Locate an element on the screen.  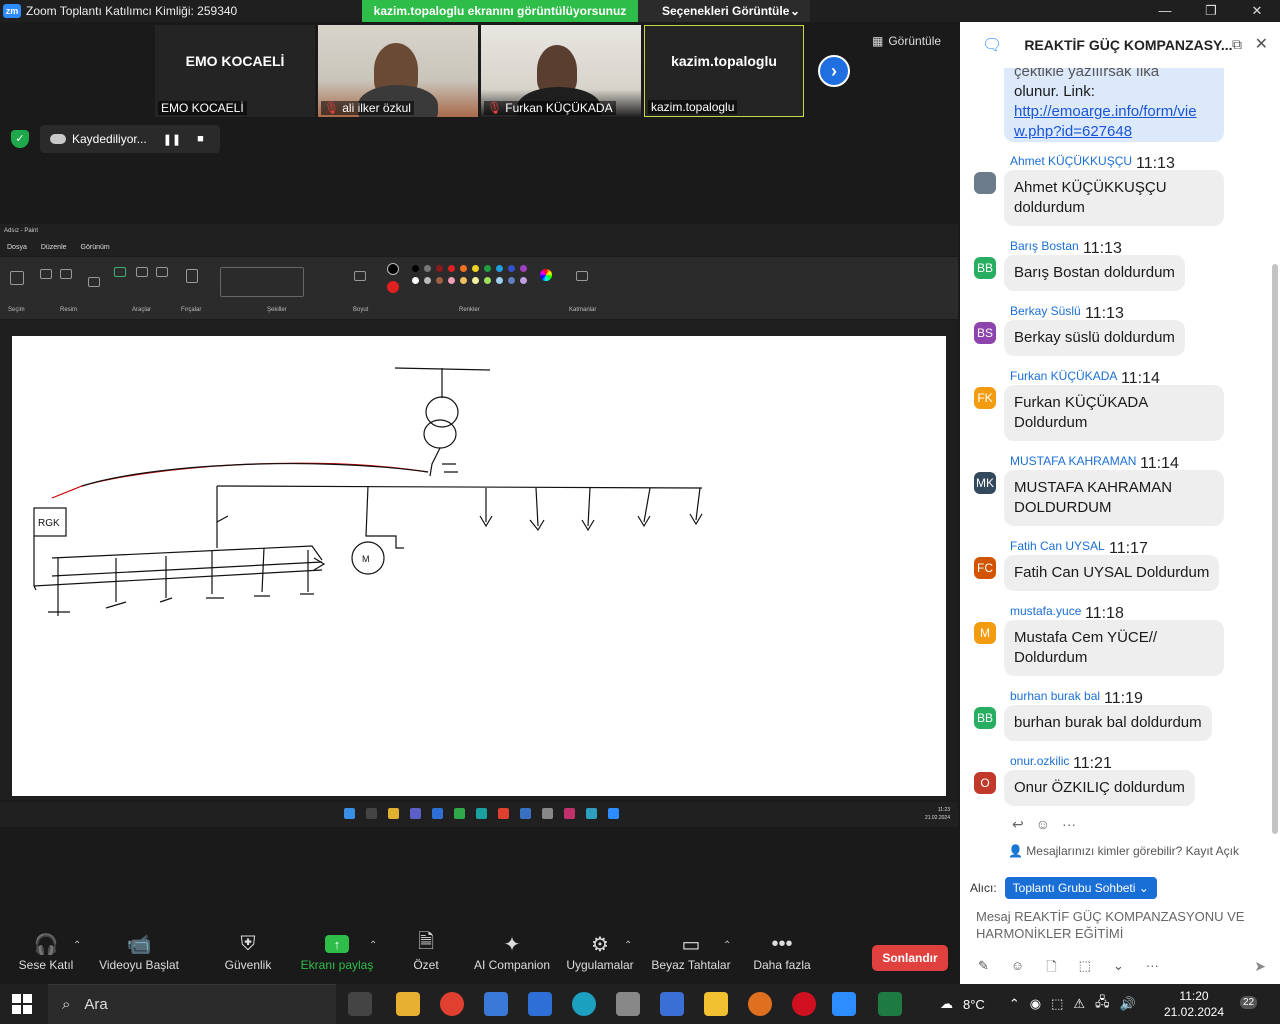
chrome-icon is located at coordinates (452, 1004).